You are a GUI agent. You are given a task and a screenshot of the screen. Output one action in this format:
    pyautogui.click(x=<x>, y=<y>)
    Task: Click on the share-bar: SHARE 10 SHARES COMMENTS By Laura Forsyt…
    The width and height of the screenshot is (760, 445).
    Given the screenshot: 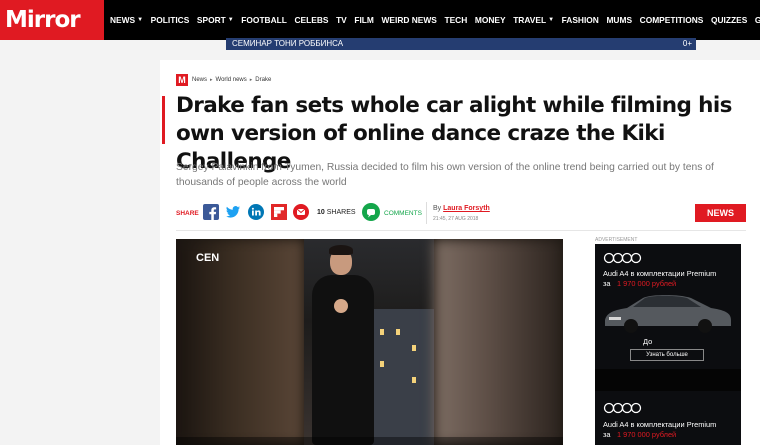 What is the action you would take?
    pyautogui.click(x=461, y=213)
    